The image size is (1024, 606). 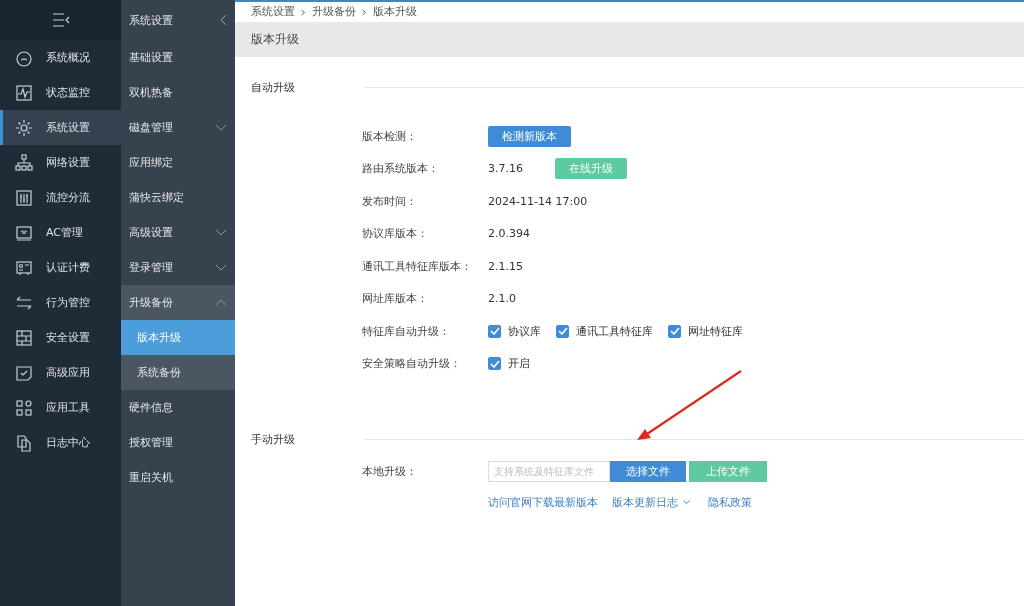 What do you see at coordinates (178, 372) in the screenshot?
I see `subnav-subitem: 系统备份` at bounding box center [178, 372].